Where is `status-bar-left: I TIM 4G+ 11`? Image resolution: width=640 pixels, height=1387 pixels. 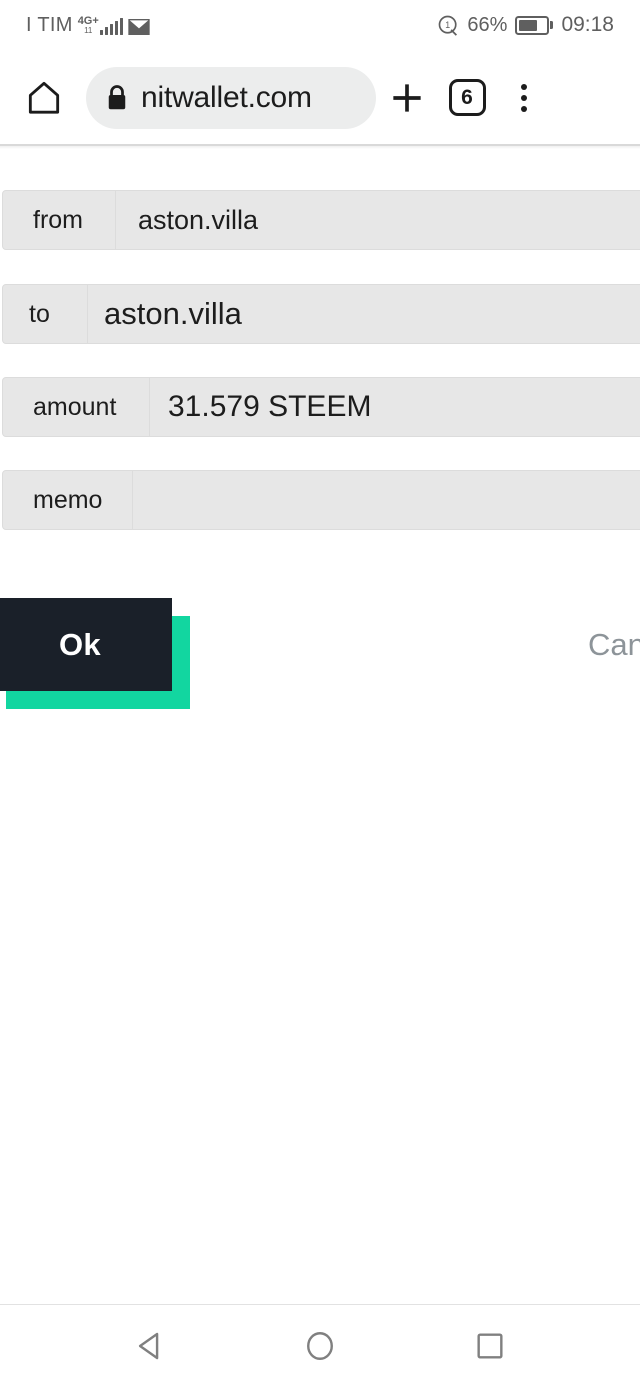 status-bar-left: I TIM 4G+ 11 is located at coordinates (88, 25).